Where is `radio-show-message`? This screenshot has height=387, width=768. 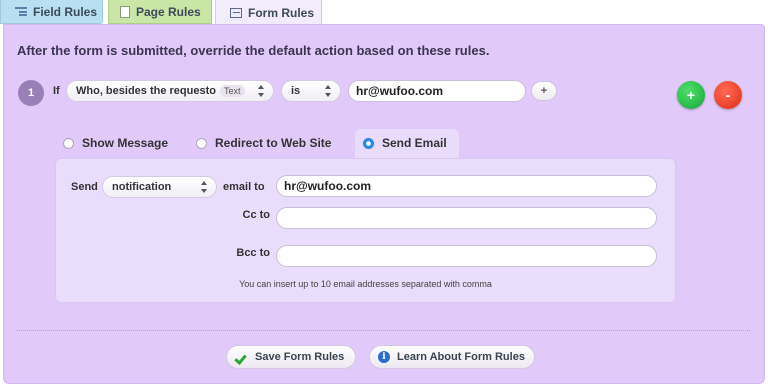 radio-show-message is located at coordinates (68, 143).